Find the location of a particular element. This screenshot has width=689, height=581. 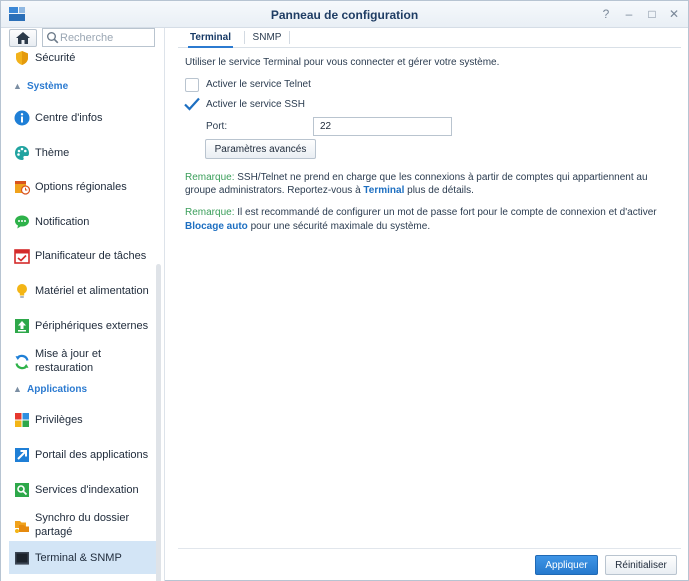

search-field is located at coordinates (98, 37).